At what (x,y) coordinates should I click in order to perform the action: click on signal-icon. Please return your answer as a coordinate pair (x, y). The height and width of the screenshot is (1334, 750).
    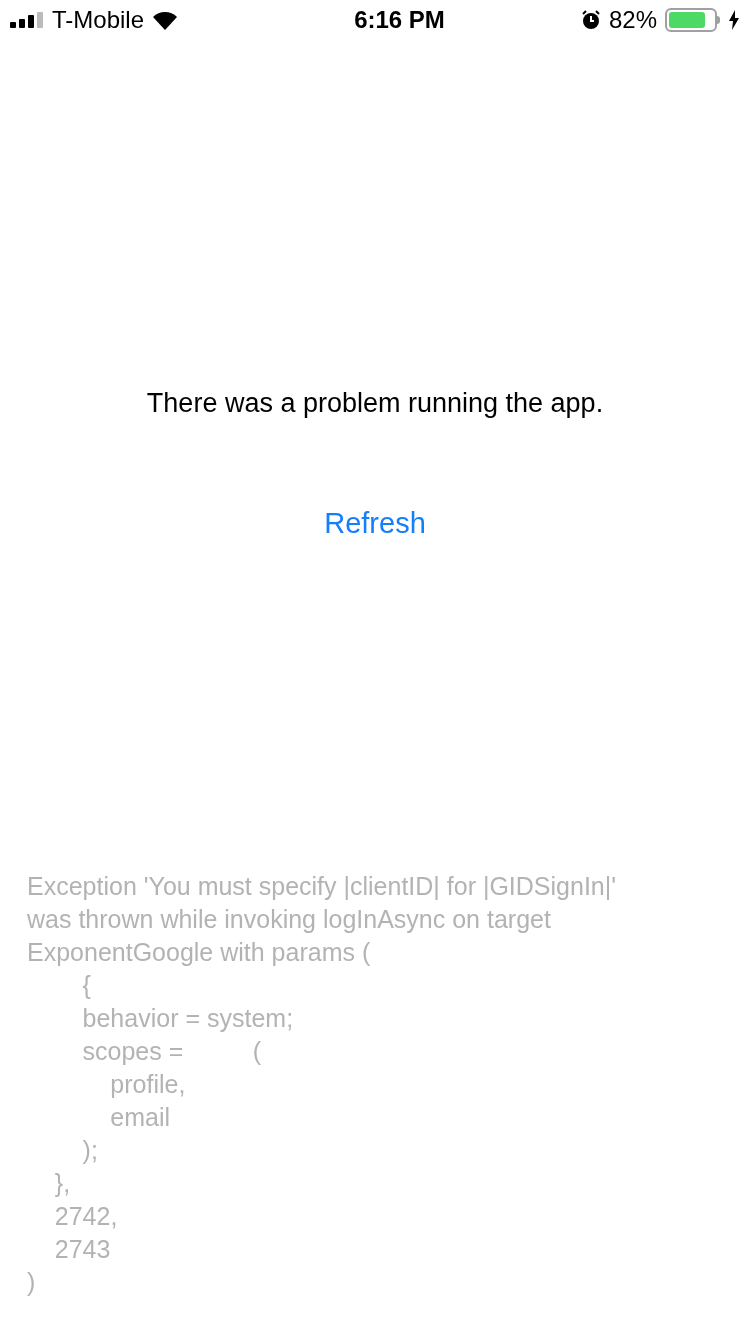
    Looking at the image, I should click on (27, 20).